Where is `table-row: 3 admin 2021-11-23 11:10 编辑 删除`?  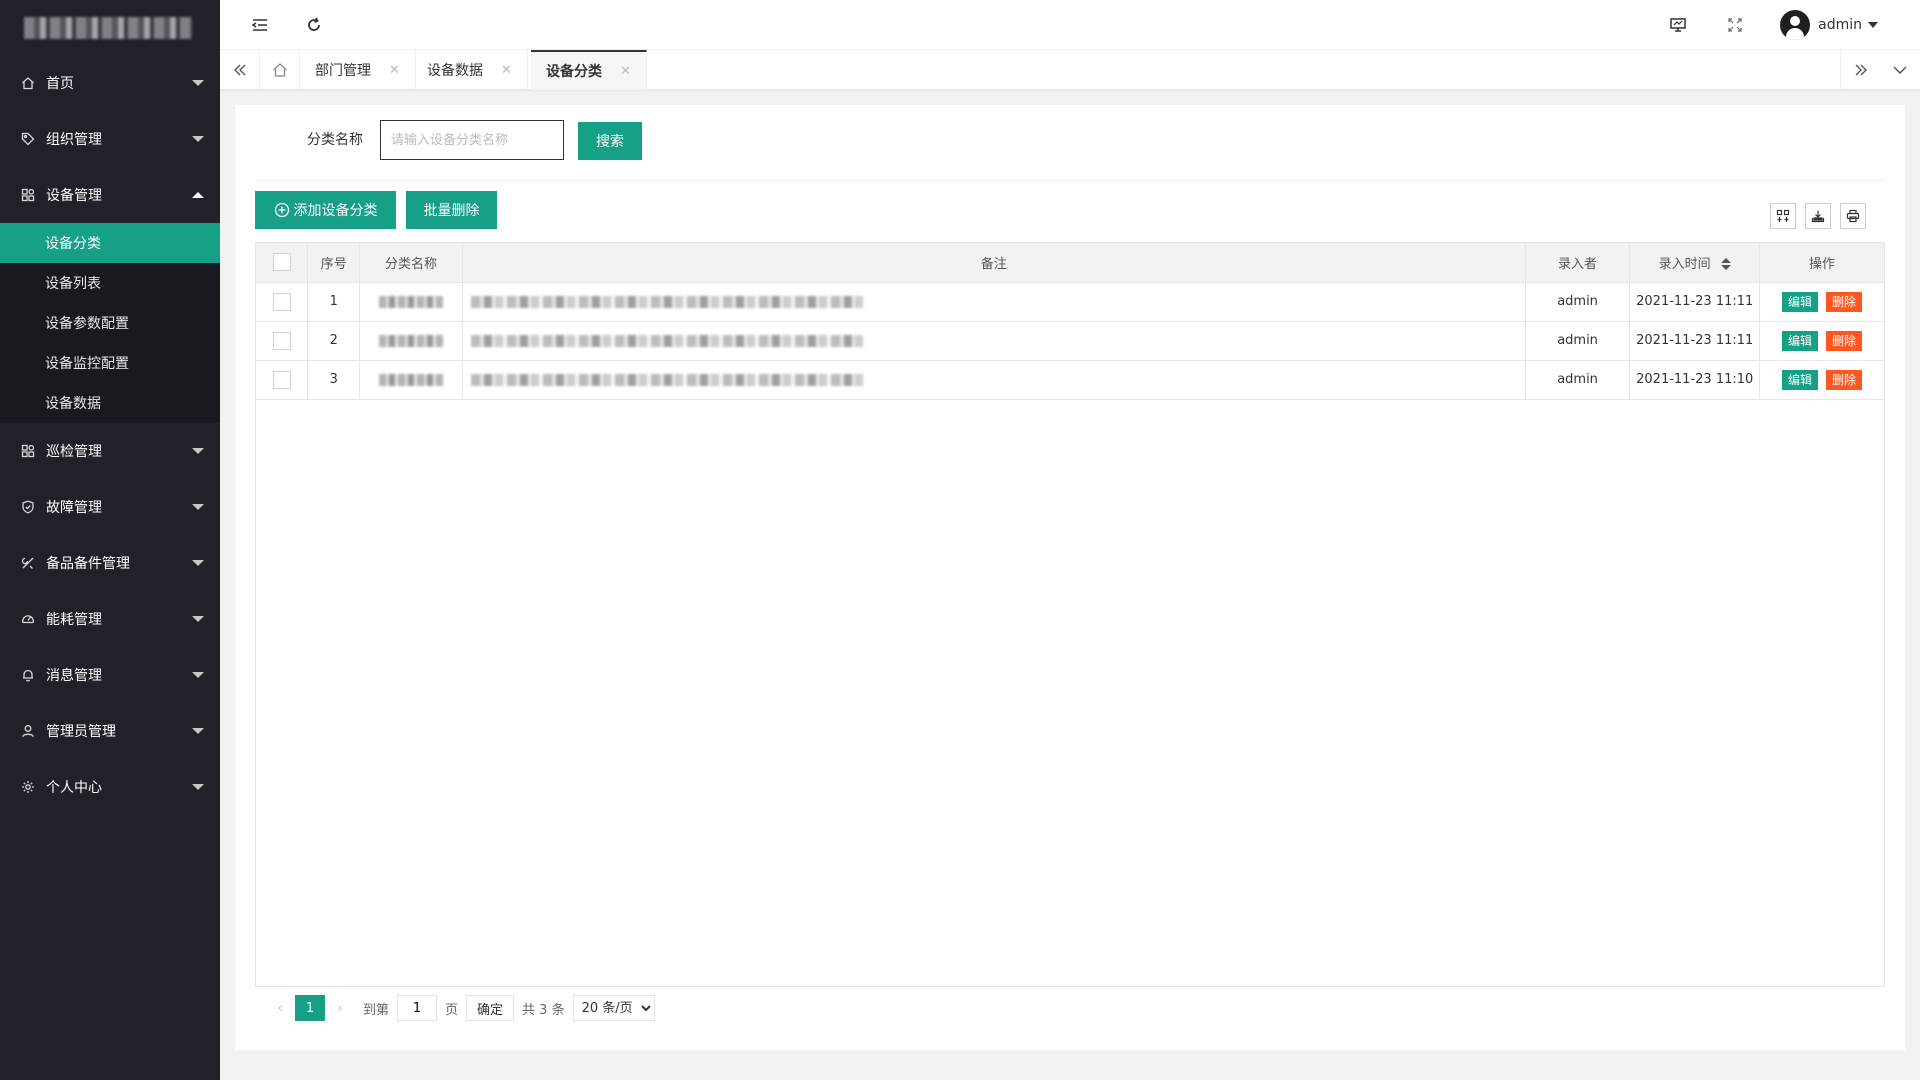 table-row: 3 admin 2021-11-23 11:10 编辑 删除 is located at coordinates (1070, 380).